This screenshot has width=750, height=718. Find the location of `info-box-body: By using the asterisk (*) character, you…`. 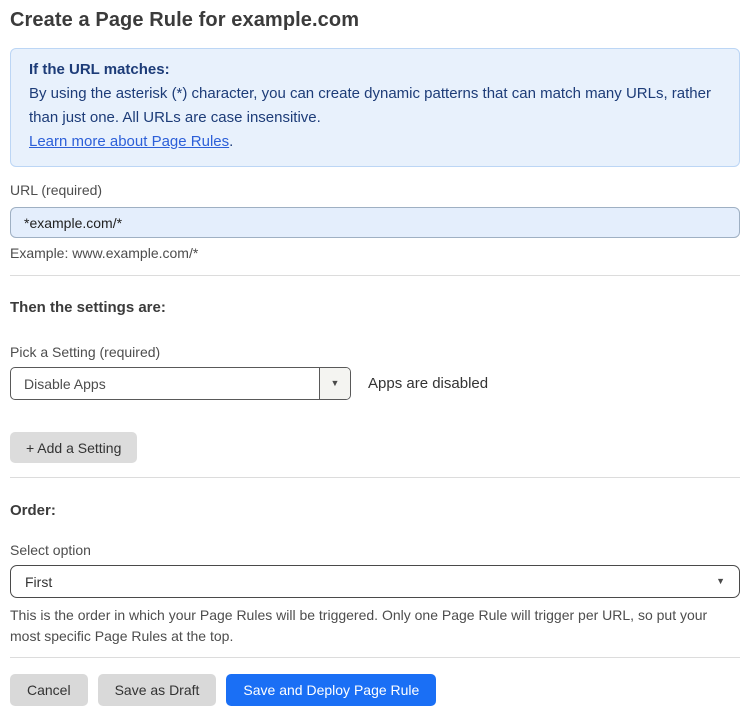

info-box-body: By using the asterisk (*) character, you… is located at coordinates (370, 105).